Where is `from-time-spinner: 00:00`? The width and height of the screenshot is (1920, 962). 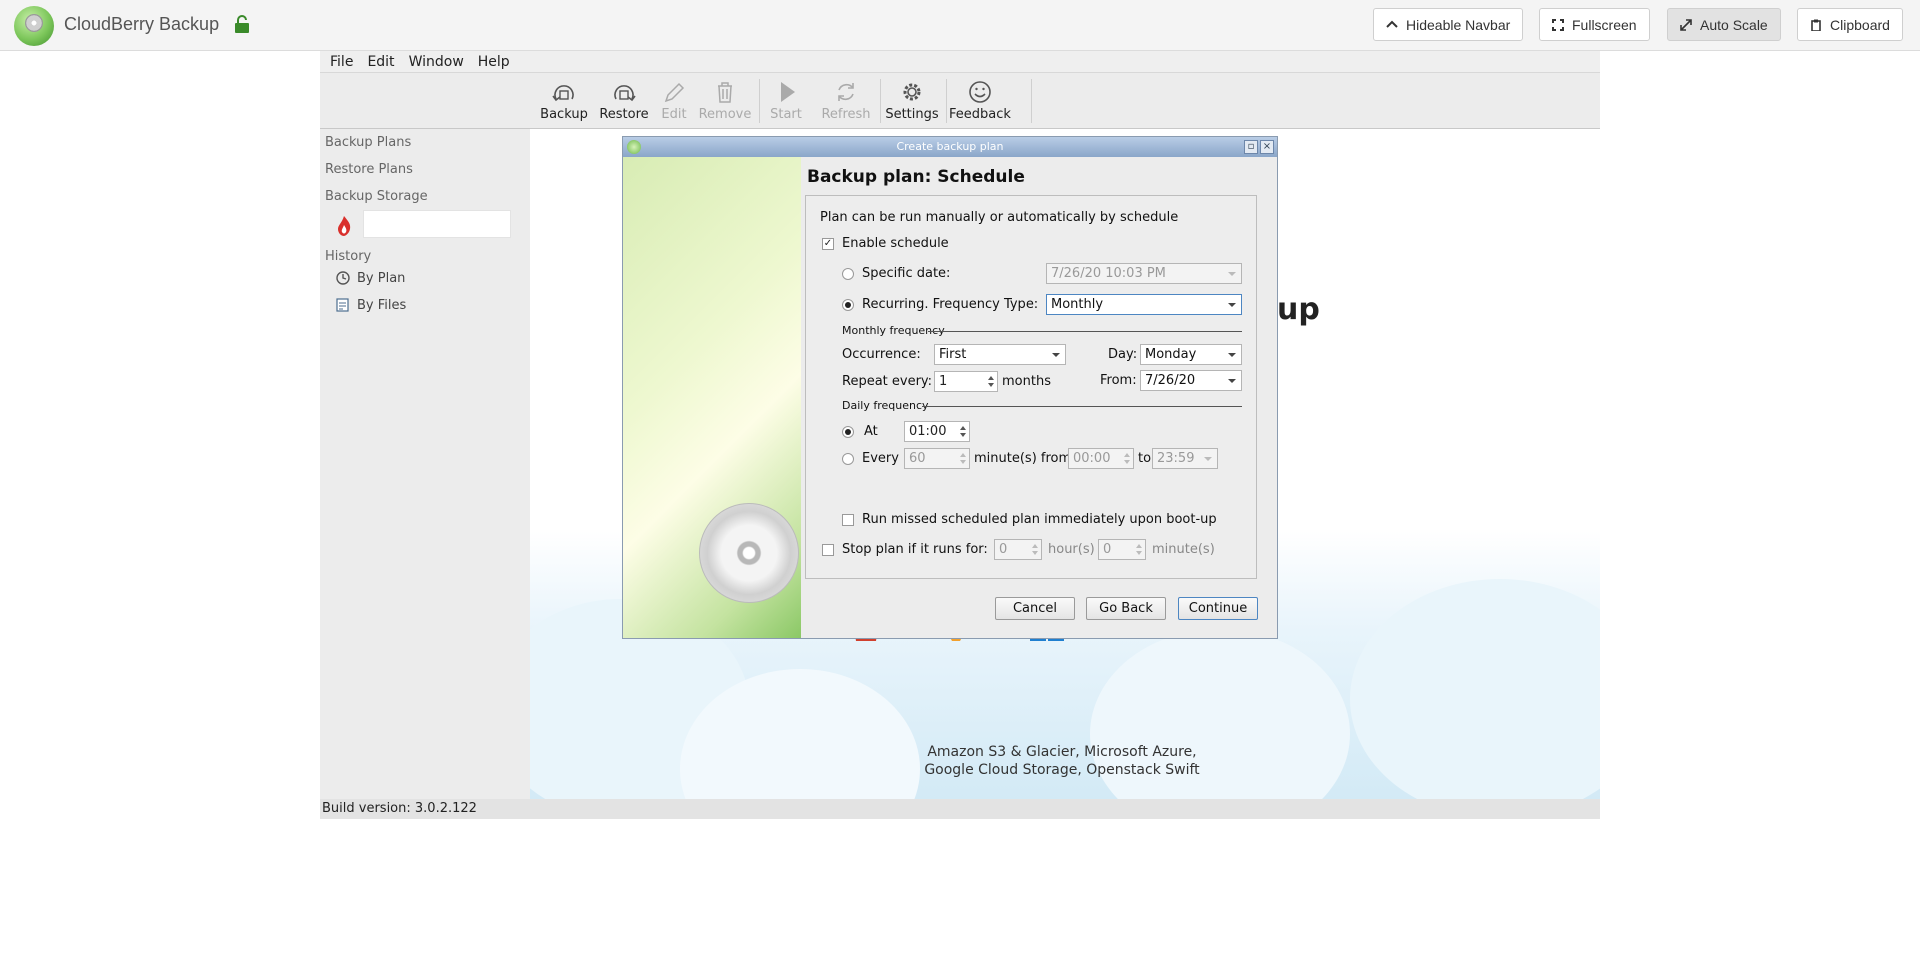
from-time-spinner: 00:00 is located at coordinates (1101, 458).